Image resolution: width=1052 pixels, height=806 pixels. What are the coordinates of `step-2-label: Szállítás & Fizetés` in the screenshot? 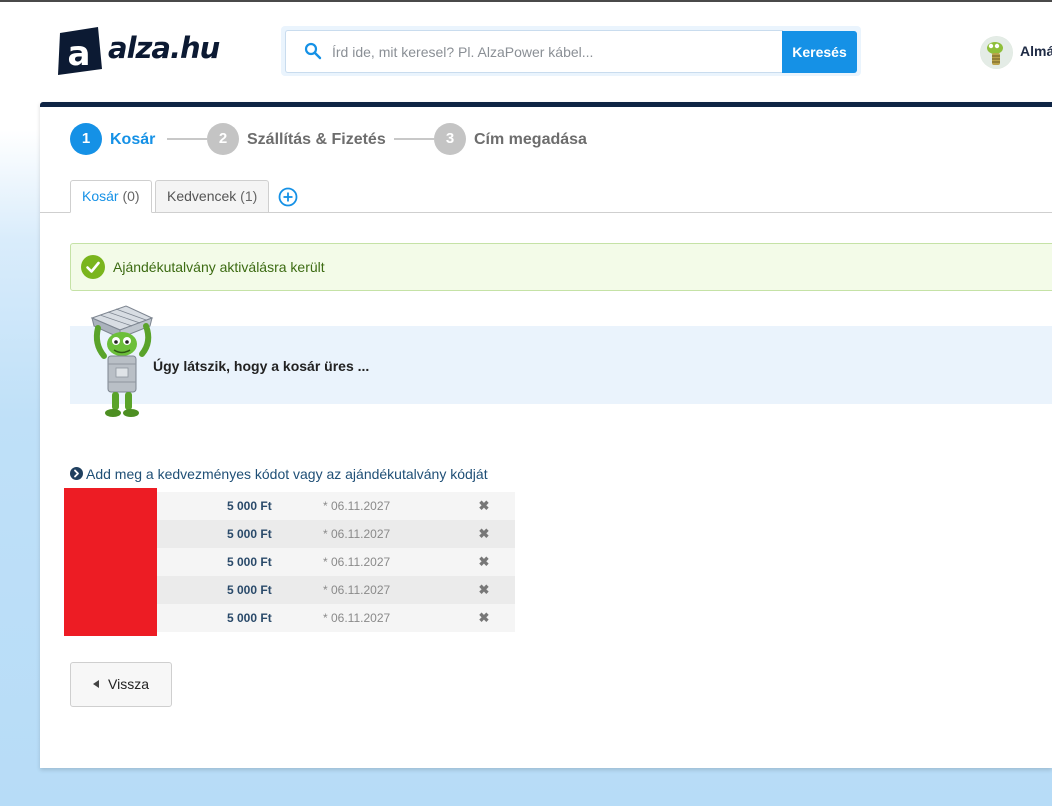 It's located at (316, 139).